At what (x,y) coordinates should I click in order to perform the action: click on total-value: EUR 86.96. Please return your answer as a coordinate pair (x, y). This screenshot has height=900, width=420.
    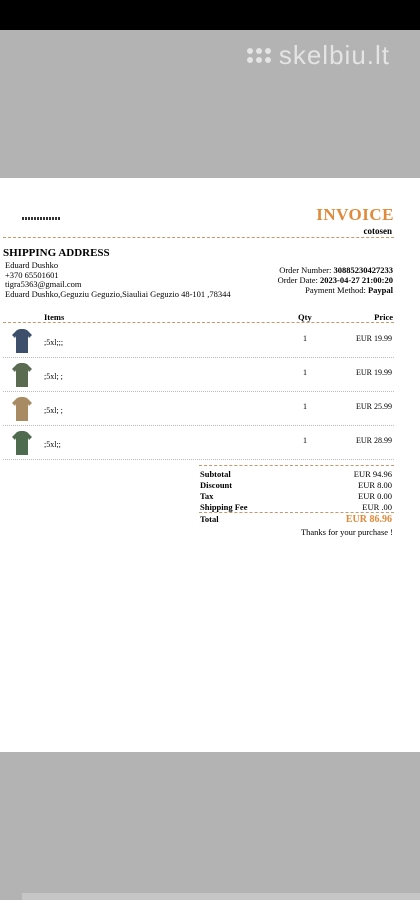
    Looking at the image, I should click on (368, 519).